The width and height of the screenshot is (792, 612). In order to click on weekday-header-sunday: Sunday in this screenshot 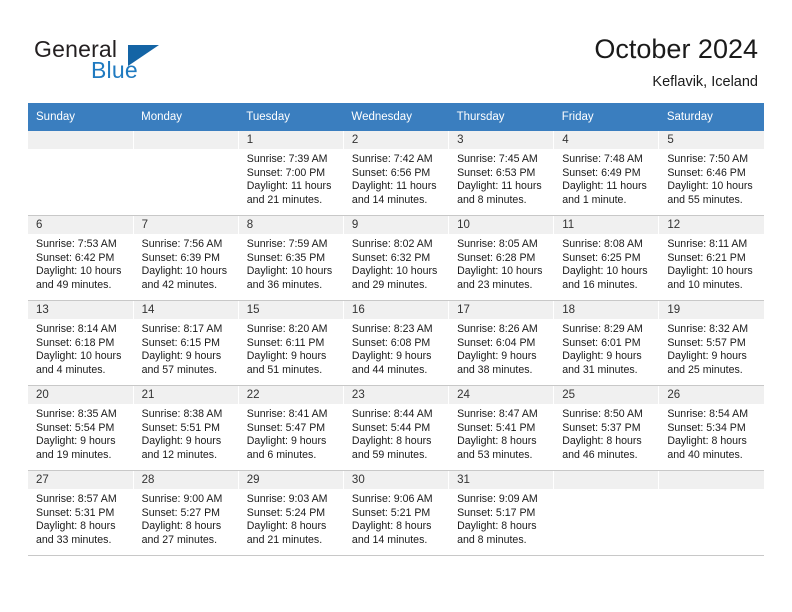, I will do `click(81, 117)`.